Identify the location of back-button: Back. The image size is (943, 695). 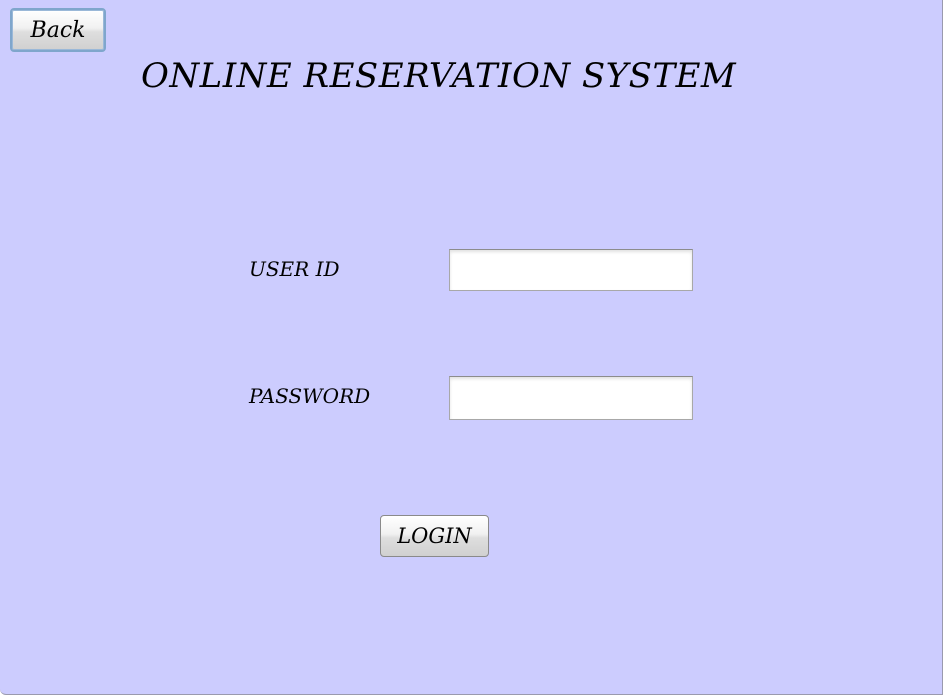
(58, 30).